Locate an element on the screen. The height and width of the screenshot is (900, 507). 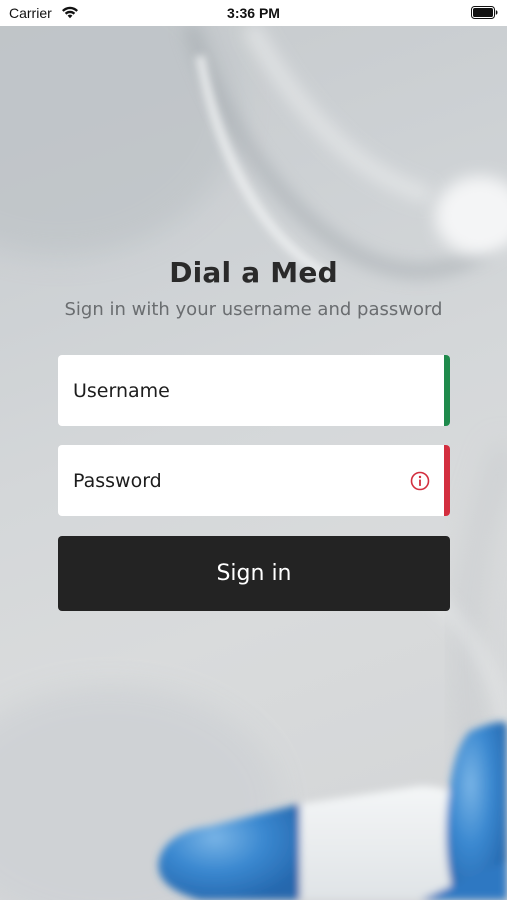
info-icon is located at coordinates (420, 481).